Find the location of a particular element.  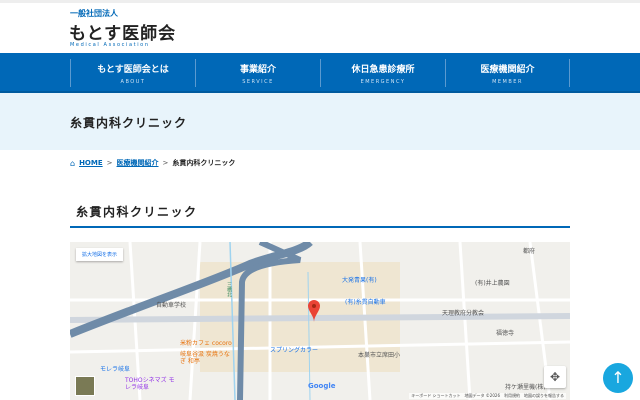

map-label: 三橋北 is located at coordinates (229, 289).